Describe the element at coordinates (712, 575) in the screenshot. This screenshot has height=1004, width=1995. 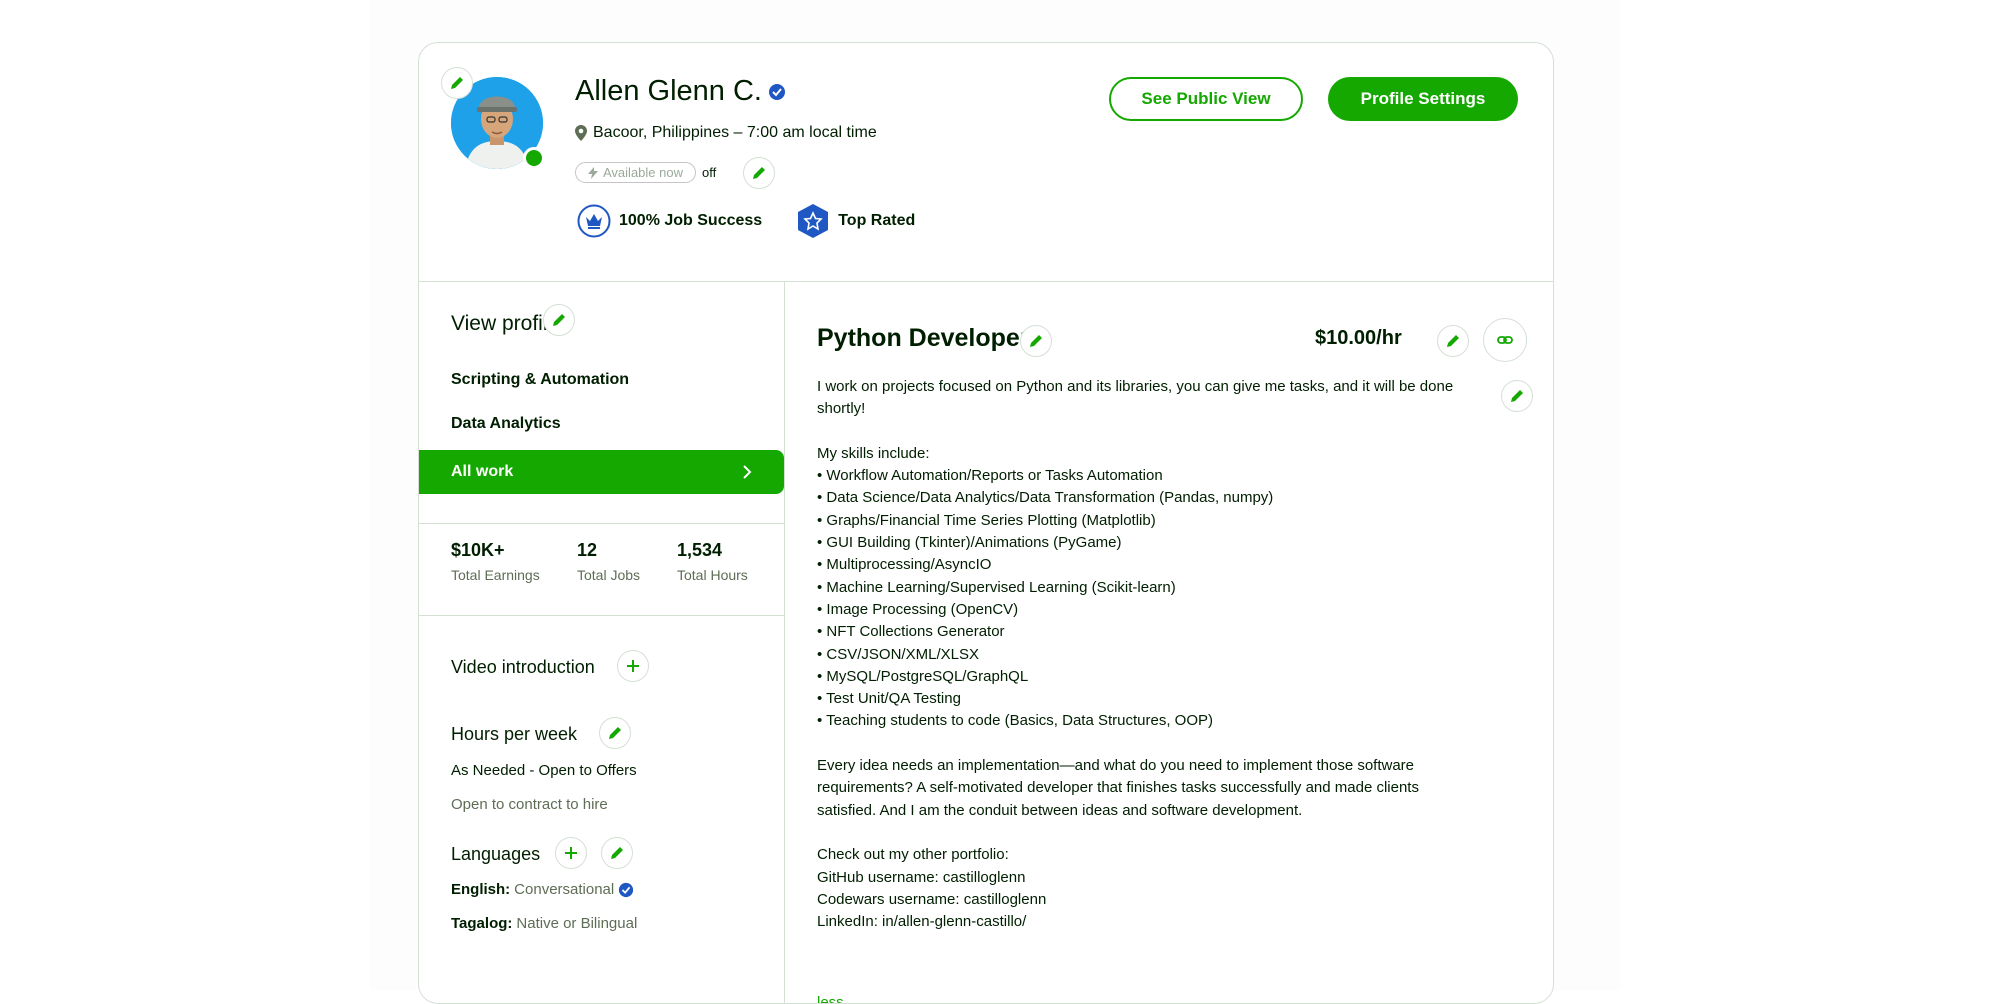
I see `stat-label: Total Hours` at that location.